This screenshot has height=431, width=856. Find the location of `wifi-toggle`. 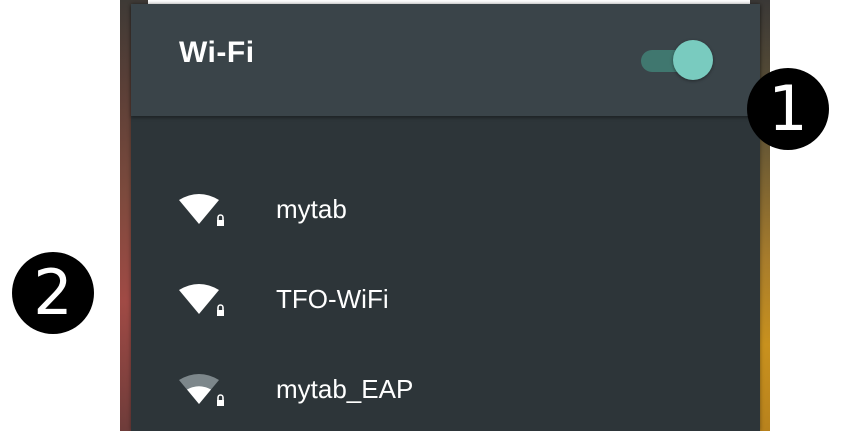

wifi-toggle is located at coordinates (676, 60).